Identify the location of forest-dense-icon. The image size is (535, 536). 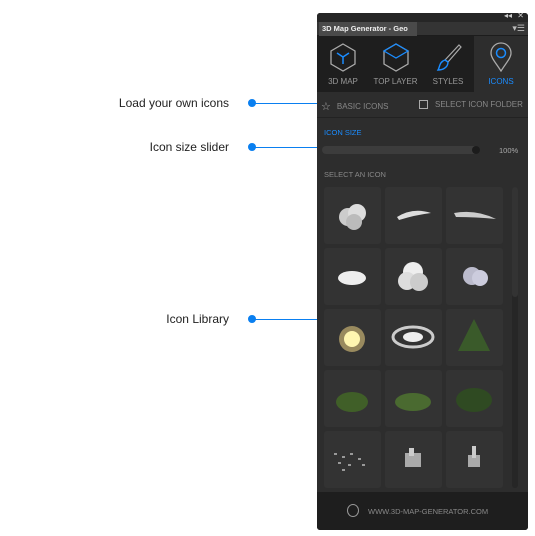
(474, 400).